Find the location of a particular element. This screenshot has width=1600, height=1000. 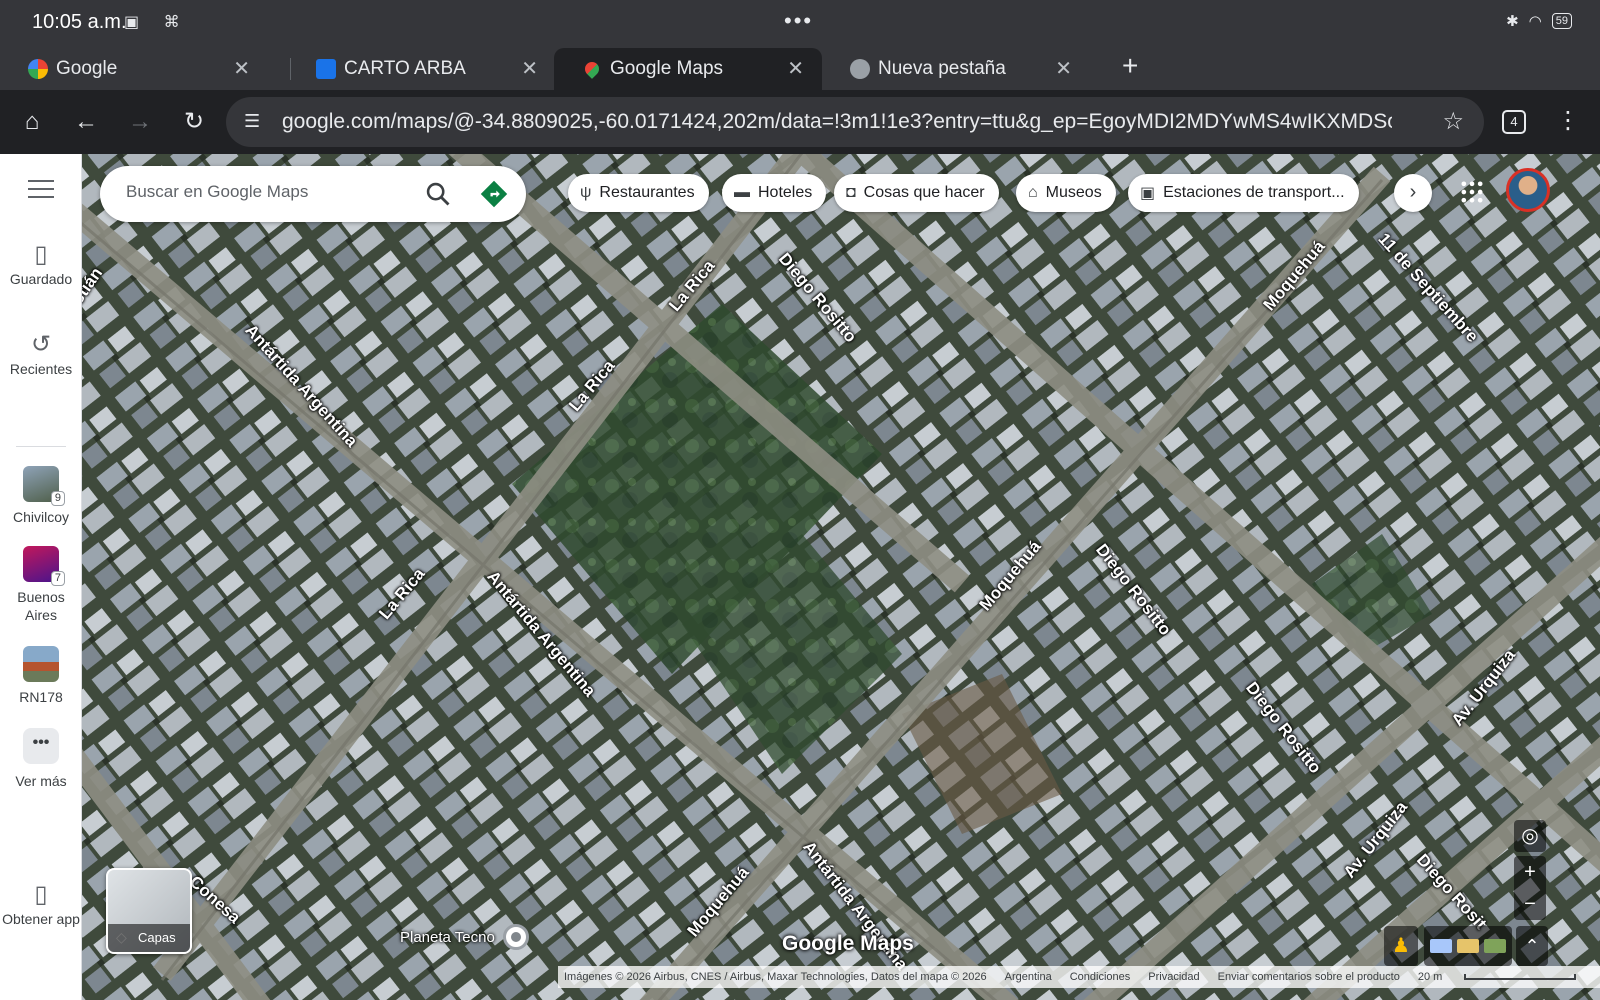

sidebar-divider is located at coordinates (41, 446).